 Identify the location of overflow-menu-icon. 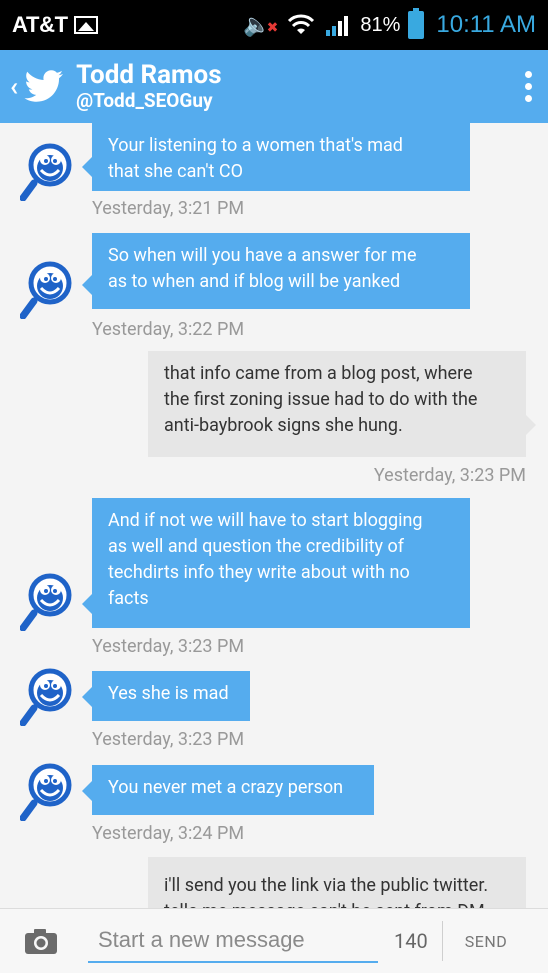
(528, 86).